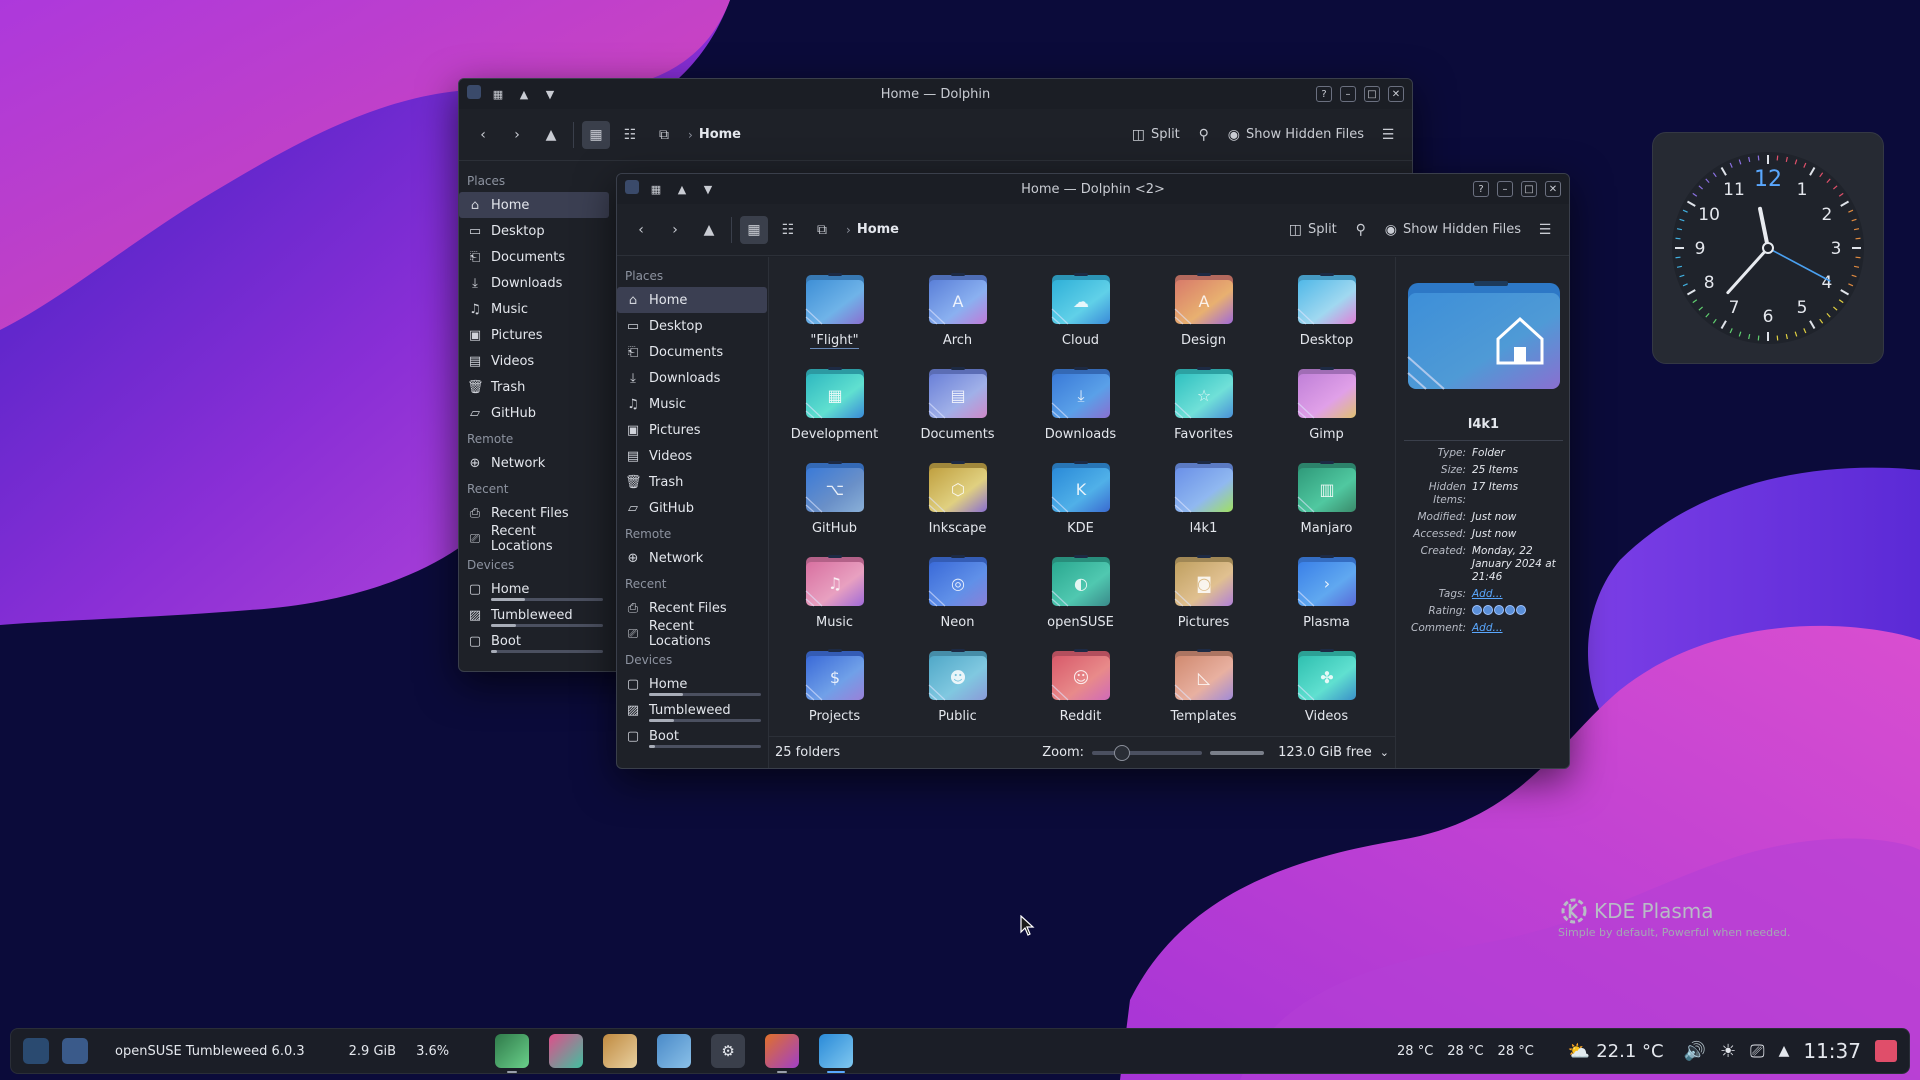 The height and width of the screenshot is (1080, 1920). I want to click on task-discover, so click(674, 1051).